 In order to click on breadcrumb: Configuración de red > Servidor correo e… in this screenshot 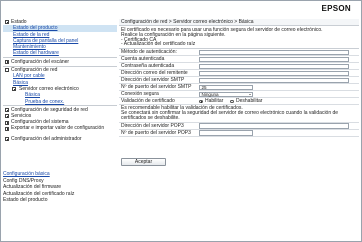, I will do `click(239, 22)`.